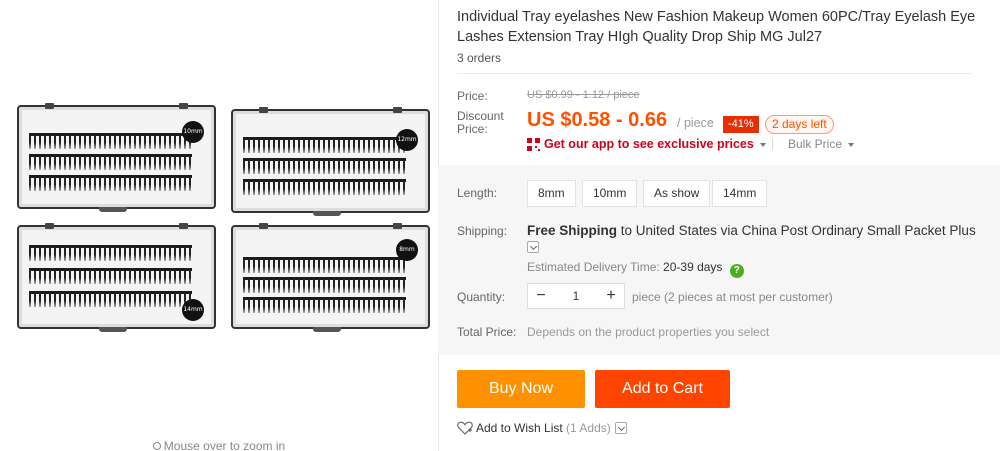  Describe the element at coordinates (407, 140) in the screenshot. I see `size-badge: 12mm` at that location.